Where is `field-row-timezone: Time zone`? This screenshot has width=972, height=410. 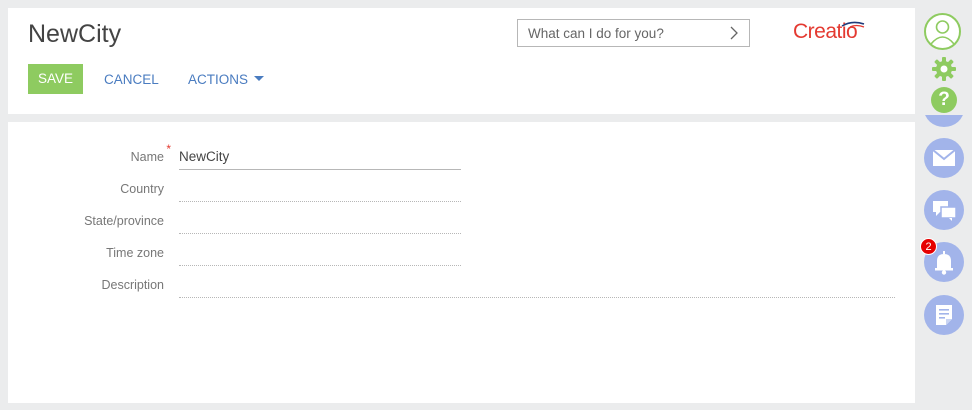 field-row-timezone: Time zone is located at coordinates (461, 254).